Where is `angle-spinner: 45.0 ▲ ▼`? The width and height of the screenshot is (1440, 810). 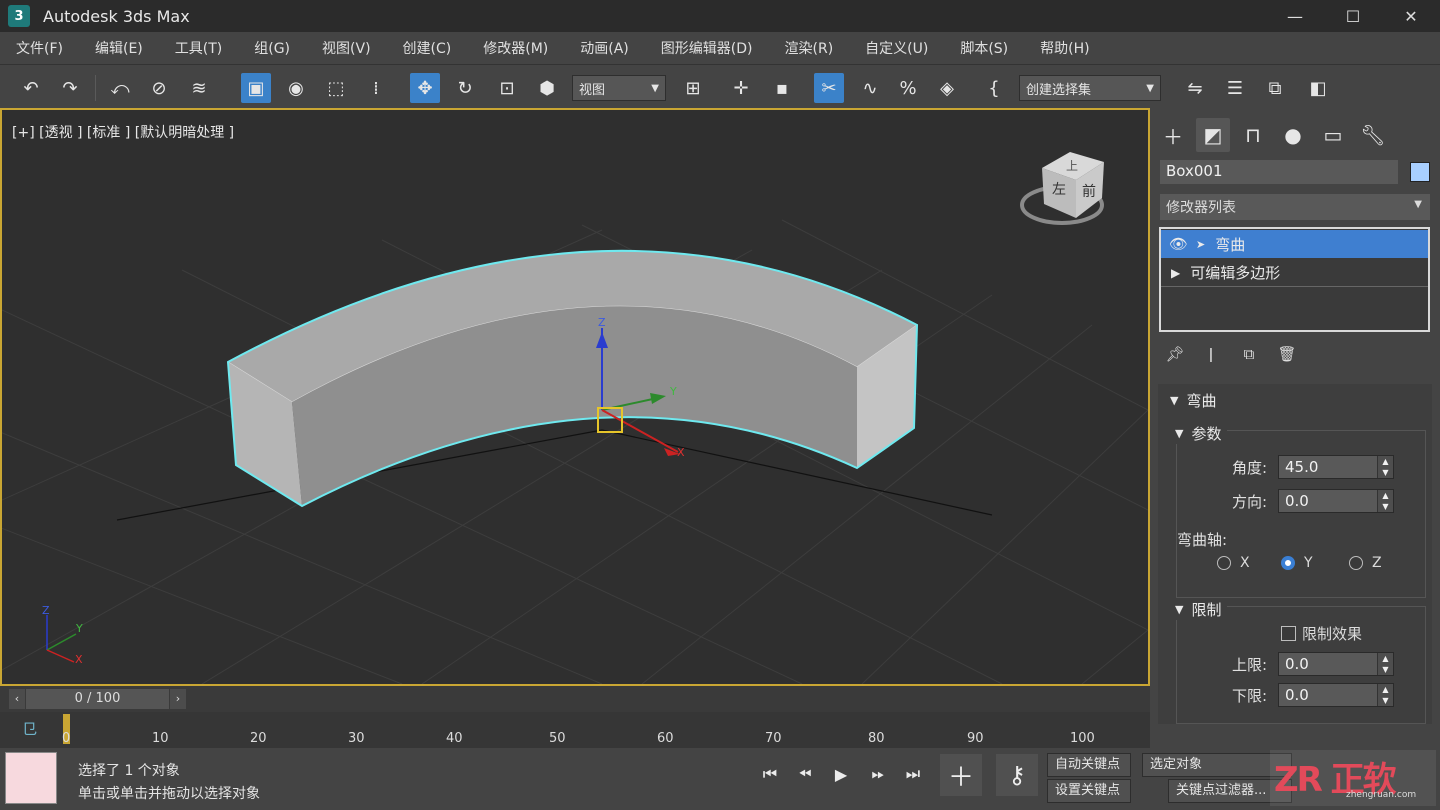 angle-spinner: 45.0 ▲ ▼ is located at coordinates (1336, 467).